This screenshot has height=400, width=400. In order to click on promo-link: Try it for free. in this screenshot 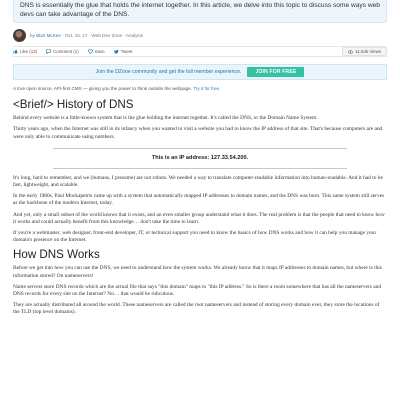, I will do `click(206, 88)`.